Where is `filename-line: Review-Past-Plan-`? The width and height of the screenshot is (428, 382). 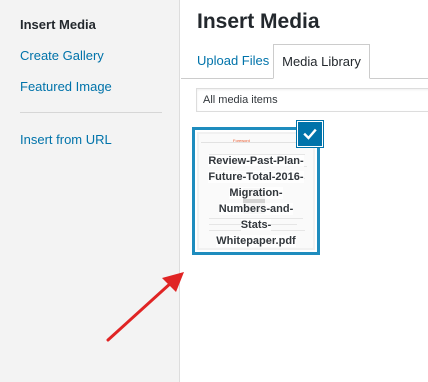
filename-line: Review-Past-Plan- is located at coordinates (256, 161).